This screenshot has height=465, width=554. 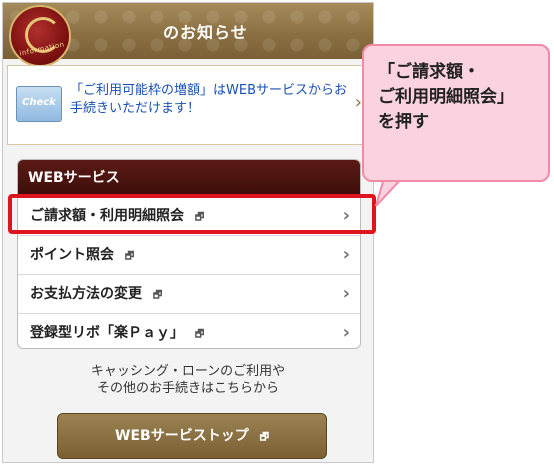 What do you see at coordinates (189, 330) in the screenshot?
I see `menu-item-revolving-pay: 登録型リボ「楽Ｐａｙ」 🗗 ›` at bounding box center [189, 330].